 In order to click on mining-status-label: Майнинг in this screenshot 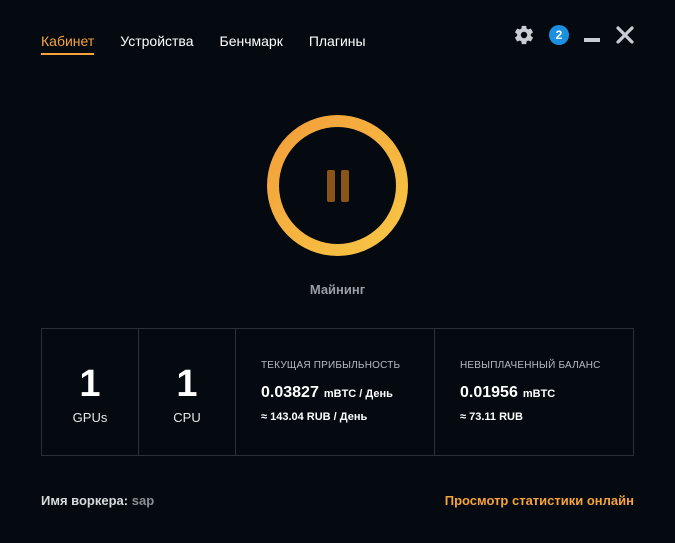, I will do `click(337, 289)`.